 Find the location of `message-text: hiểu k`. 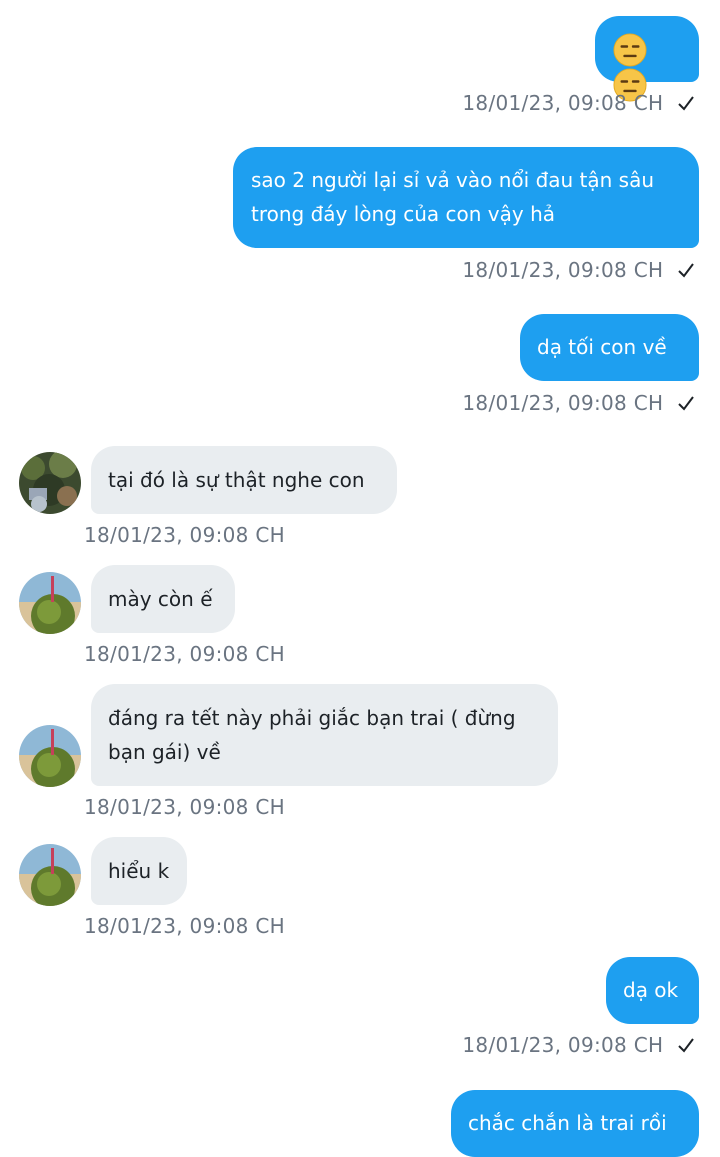

message-text: hiểu k is located at coordinates (139, 871).